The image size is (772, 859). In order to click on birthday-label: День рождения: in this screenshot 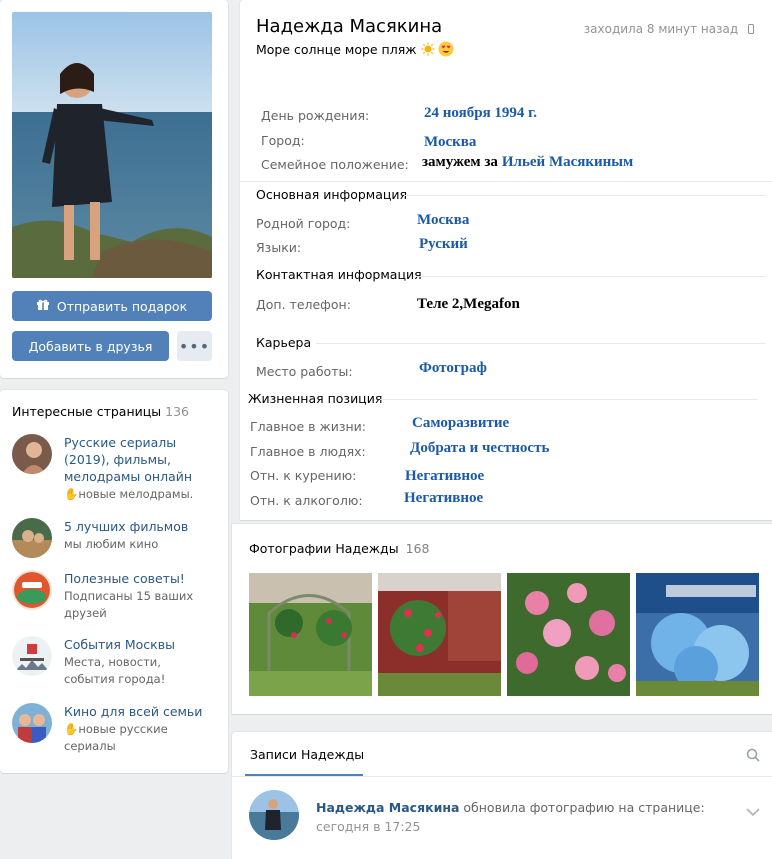, I will do `click(315, 115)`.